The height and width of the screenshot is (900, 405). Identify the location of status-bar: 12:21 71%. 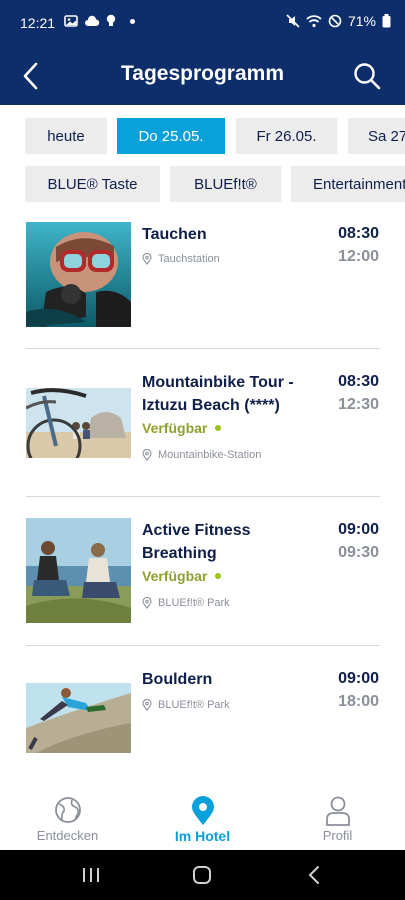
(202, 22).